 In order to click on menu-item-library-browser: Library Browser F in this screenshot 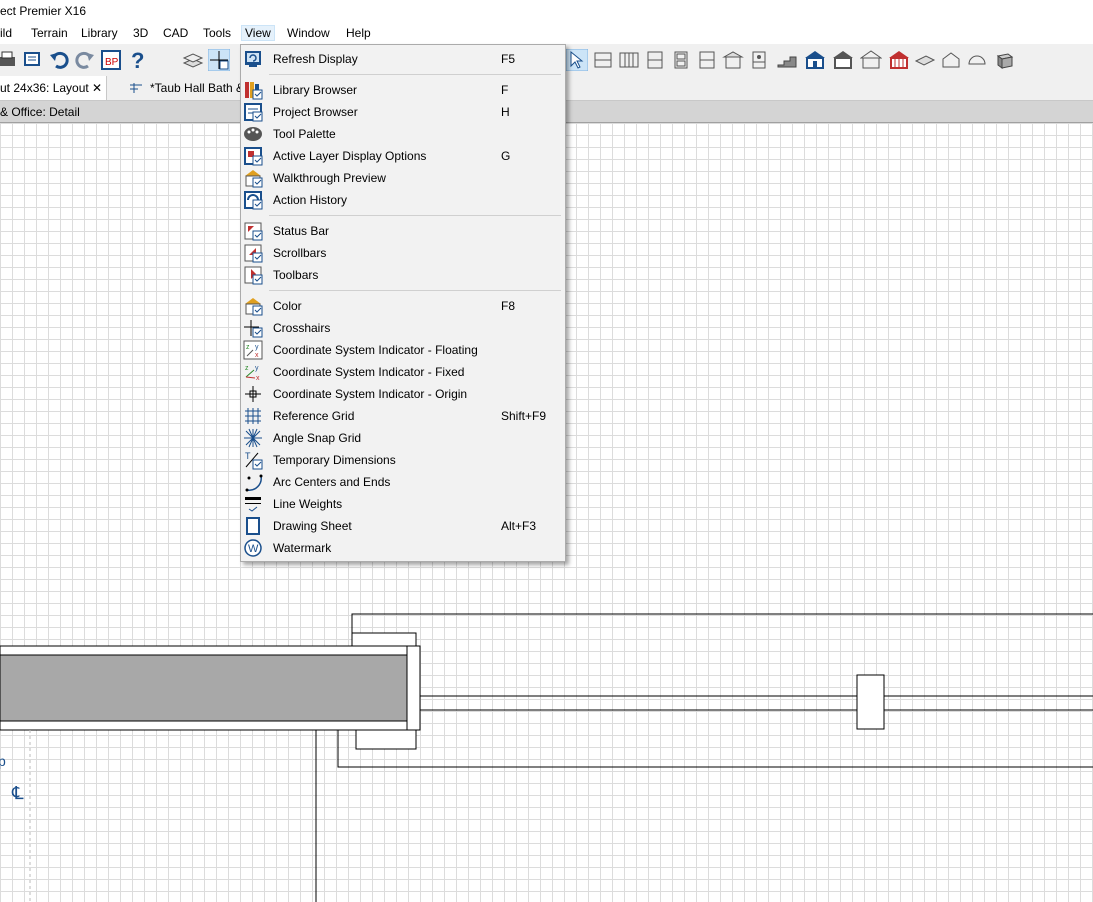, I will do `click(403, 90)`.